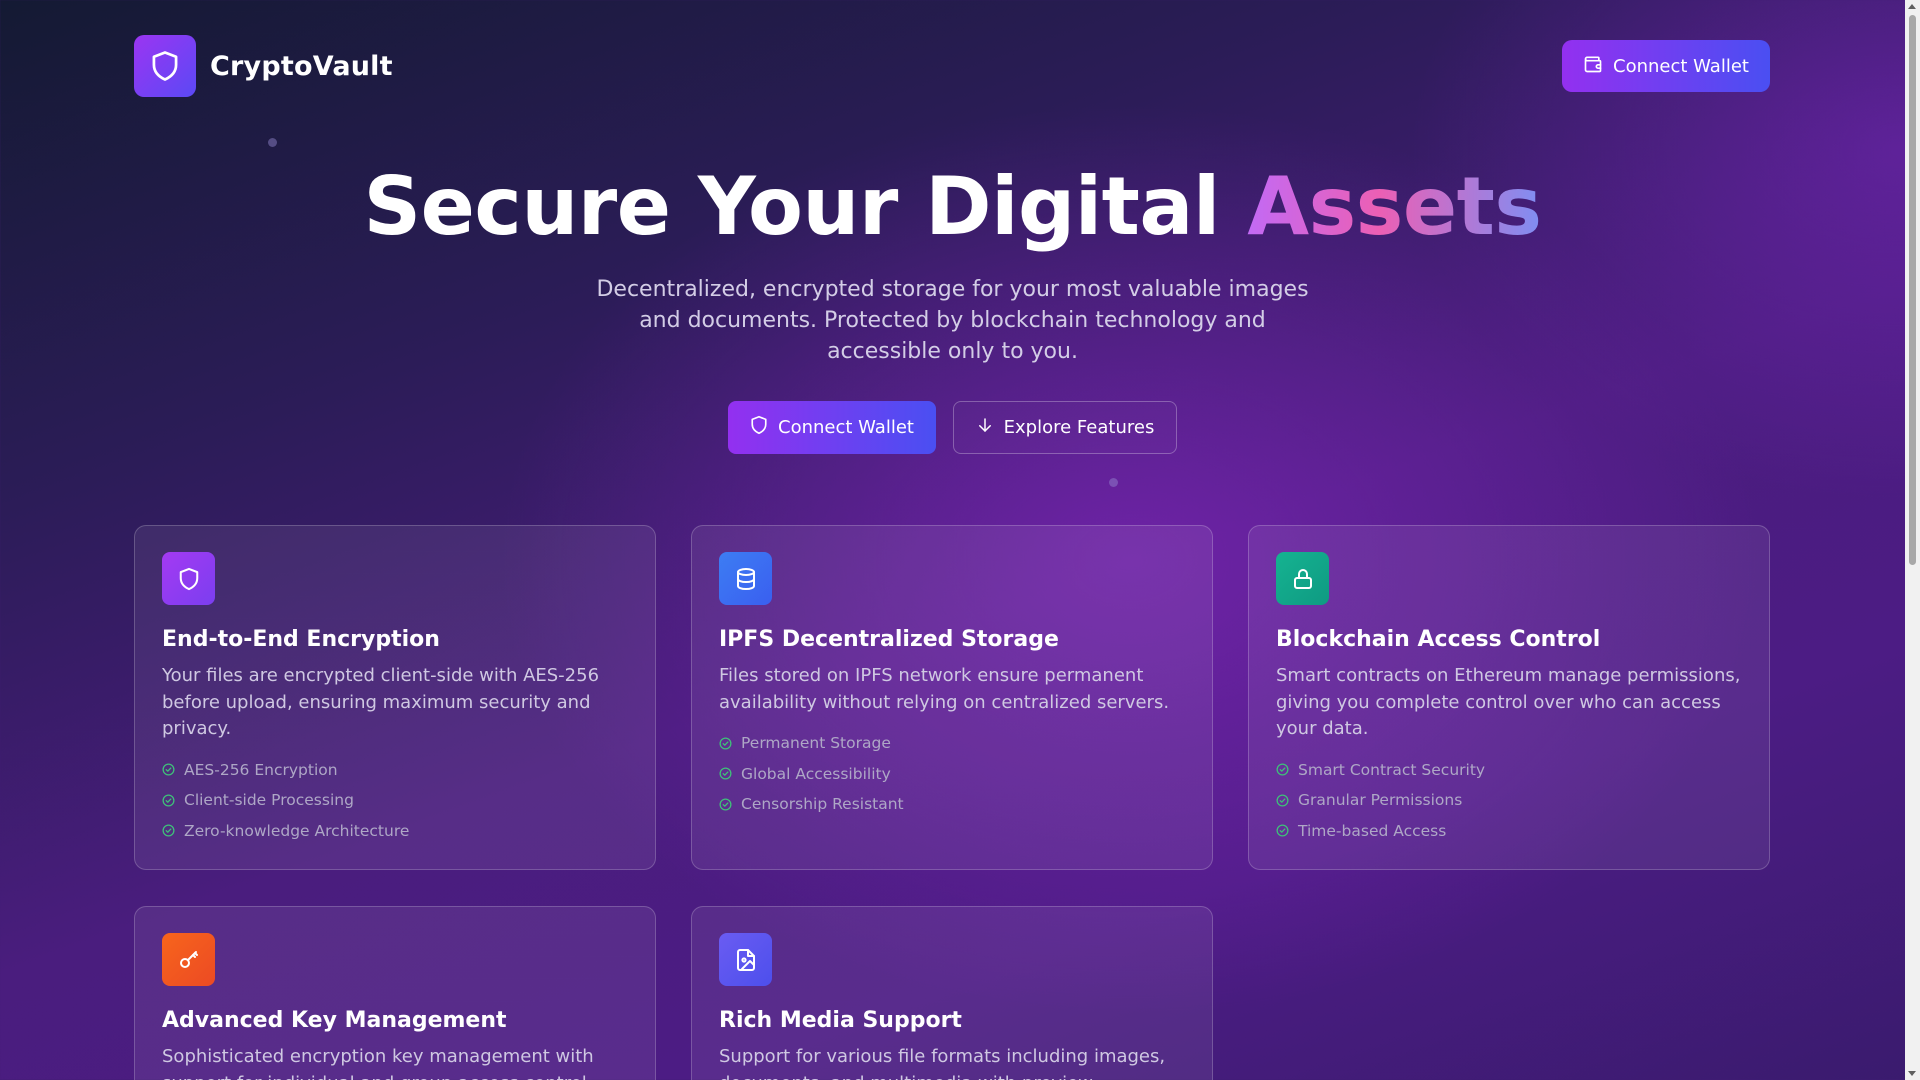 This screenshot has height=1080, width=1920. Describe the element at coordinates (301, 66) in the screenshot. I see `brand-name: CryptoVault` at that location.